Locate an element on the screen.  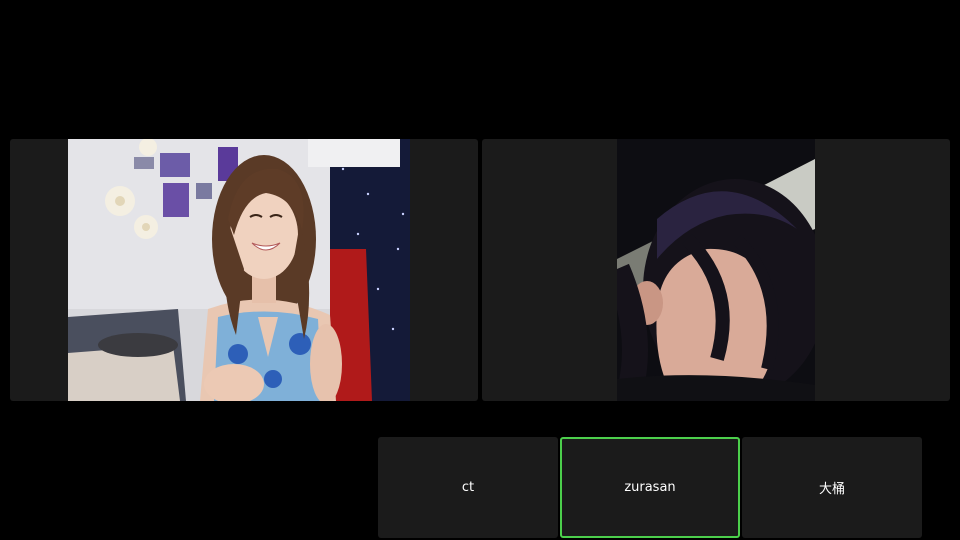
participant-name: zurasan is located at coordinates (650, 487).